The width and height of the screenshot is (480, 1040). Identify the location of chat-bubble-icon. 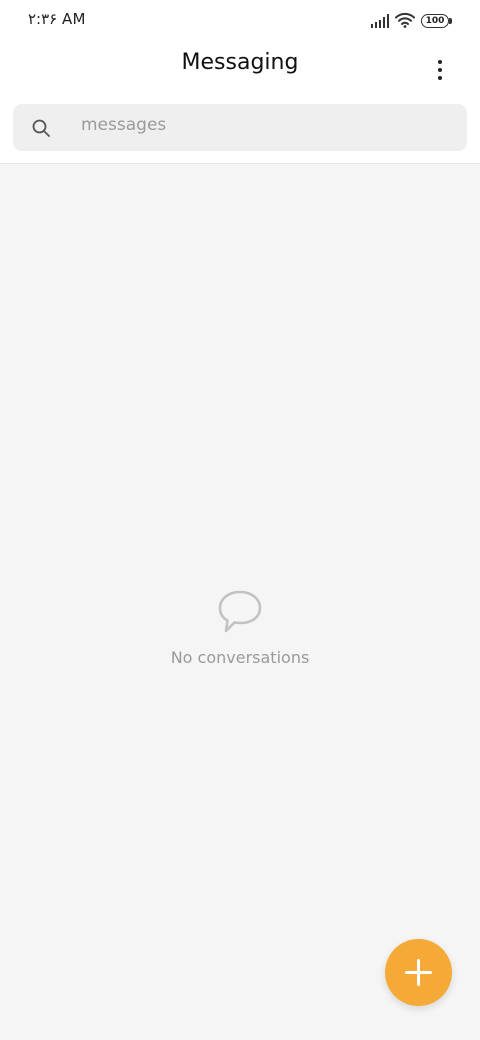
(240, 611).